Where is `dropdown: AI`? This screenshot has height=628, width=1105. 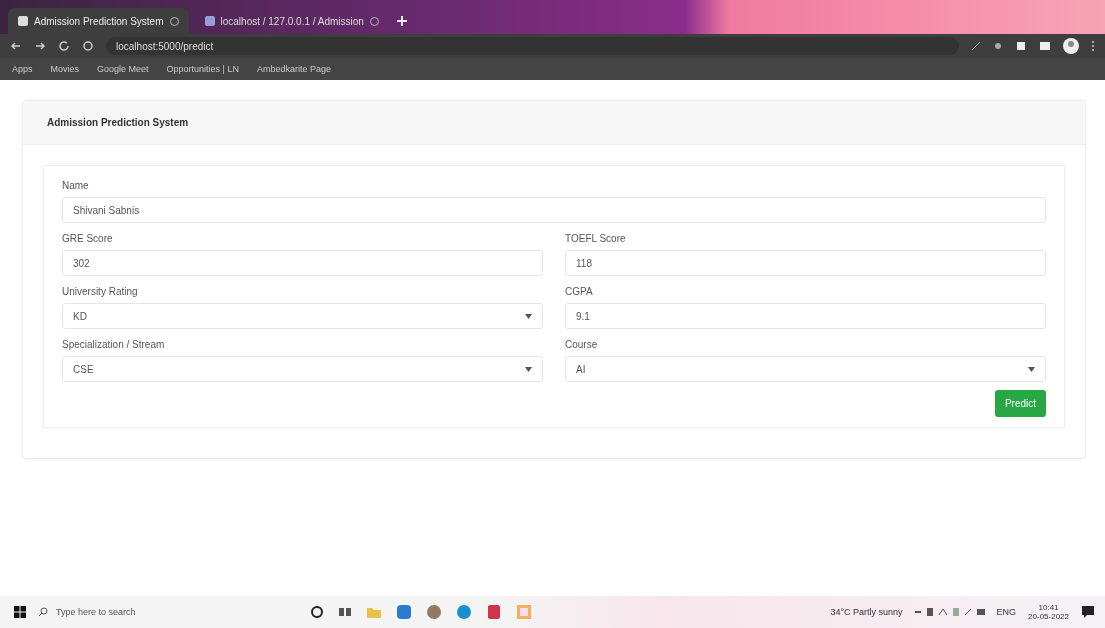 dropdown: AI is located at coordinates (805, 369).